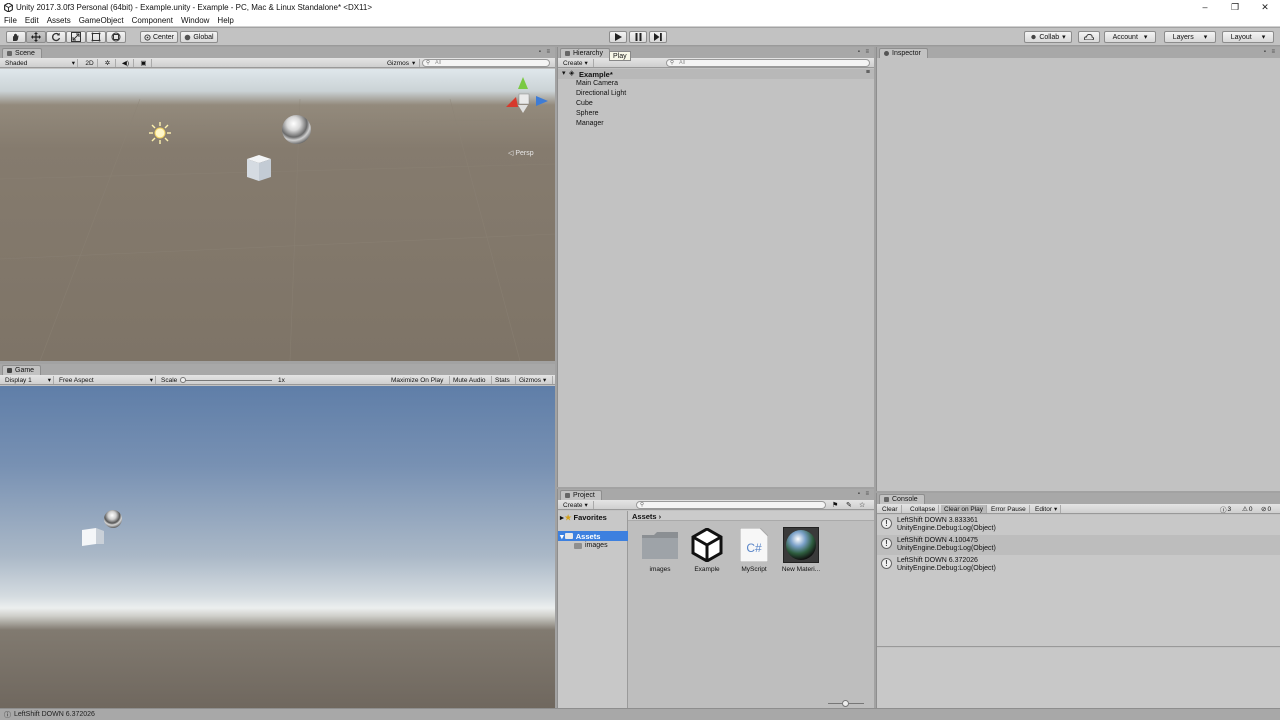 The height and width of the screenshot is (720, 1280). Describe the element at coordinates (225, 20) in the screenshot. I see `menu-help: Help` at that location.